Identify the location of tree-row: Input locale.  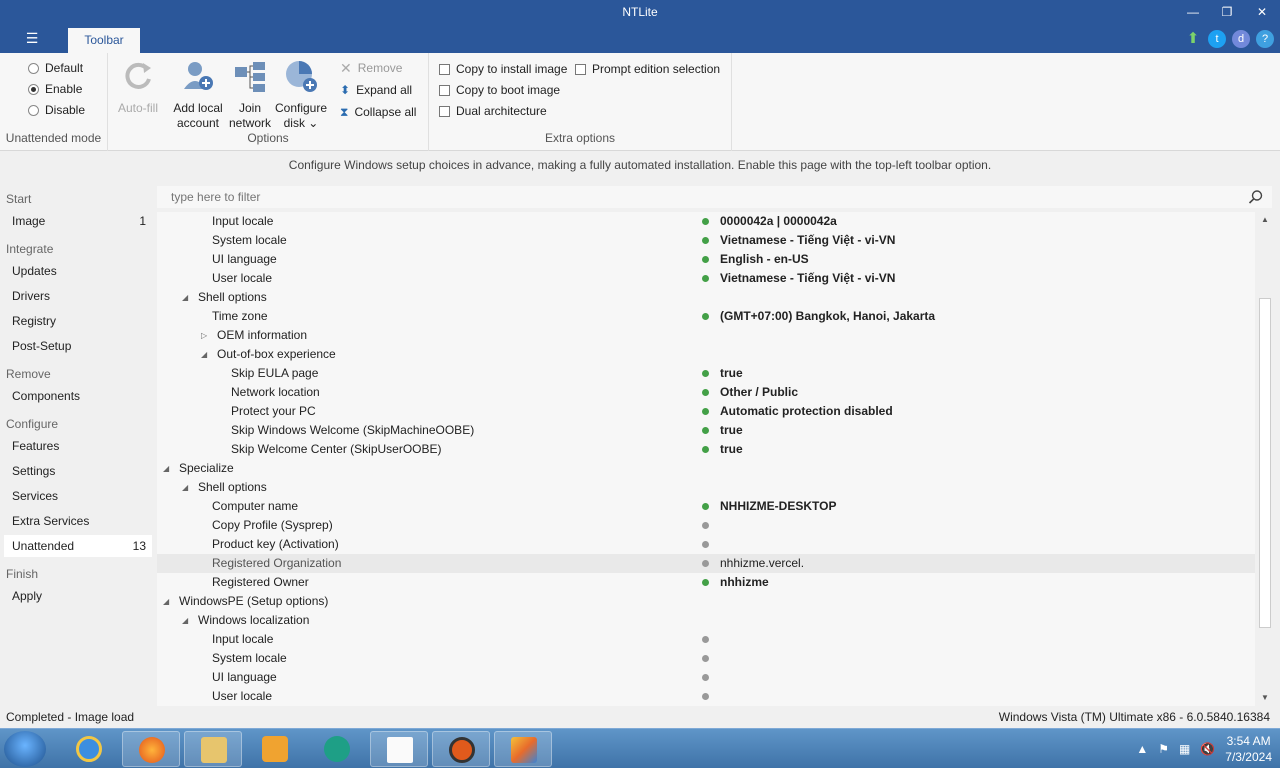
(706, 639).